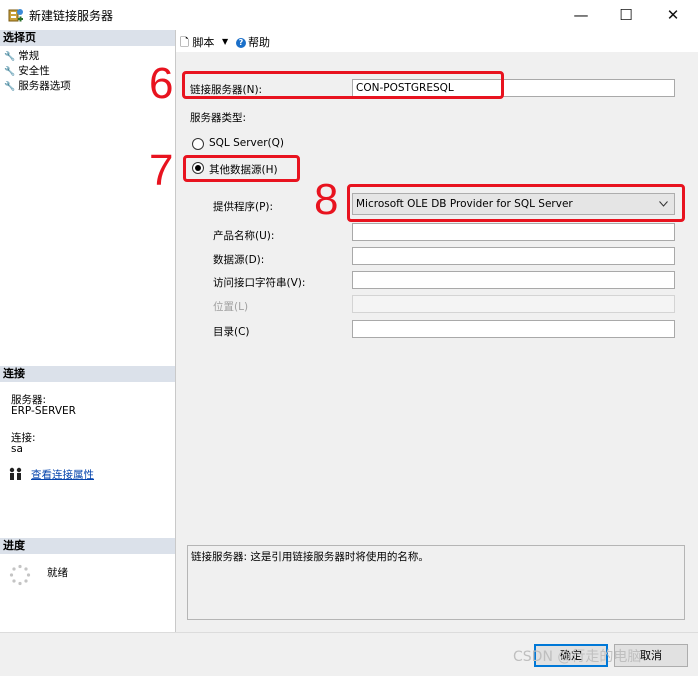 The image size is (698, 676). What do you see at coordinates (577, 657) in the screenshot?
I see `watermark: CSDN @行走的电脑` at bounding box center [577, 657].